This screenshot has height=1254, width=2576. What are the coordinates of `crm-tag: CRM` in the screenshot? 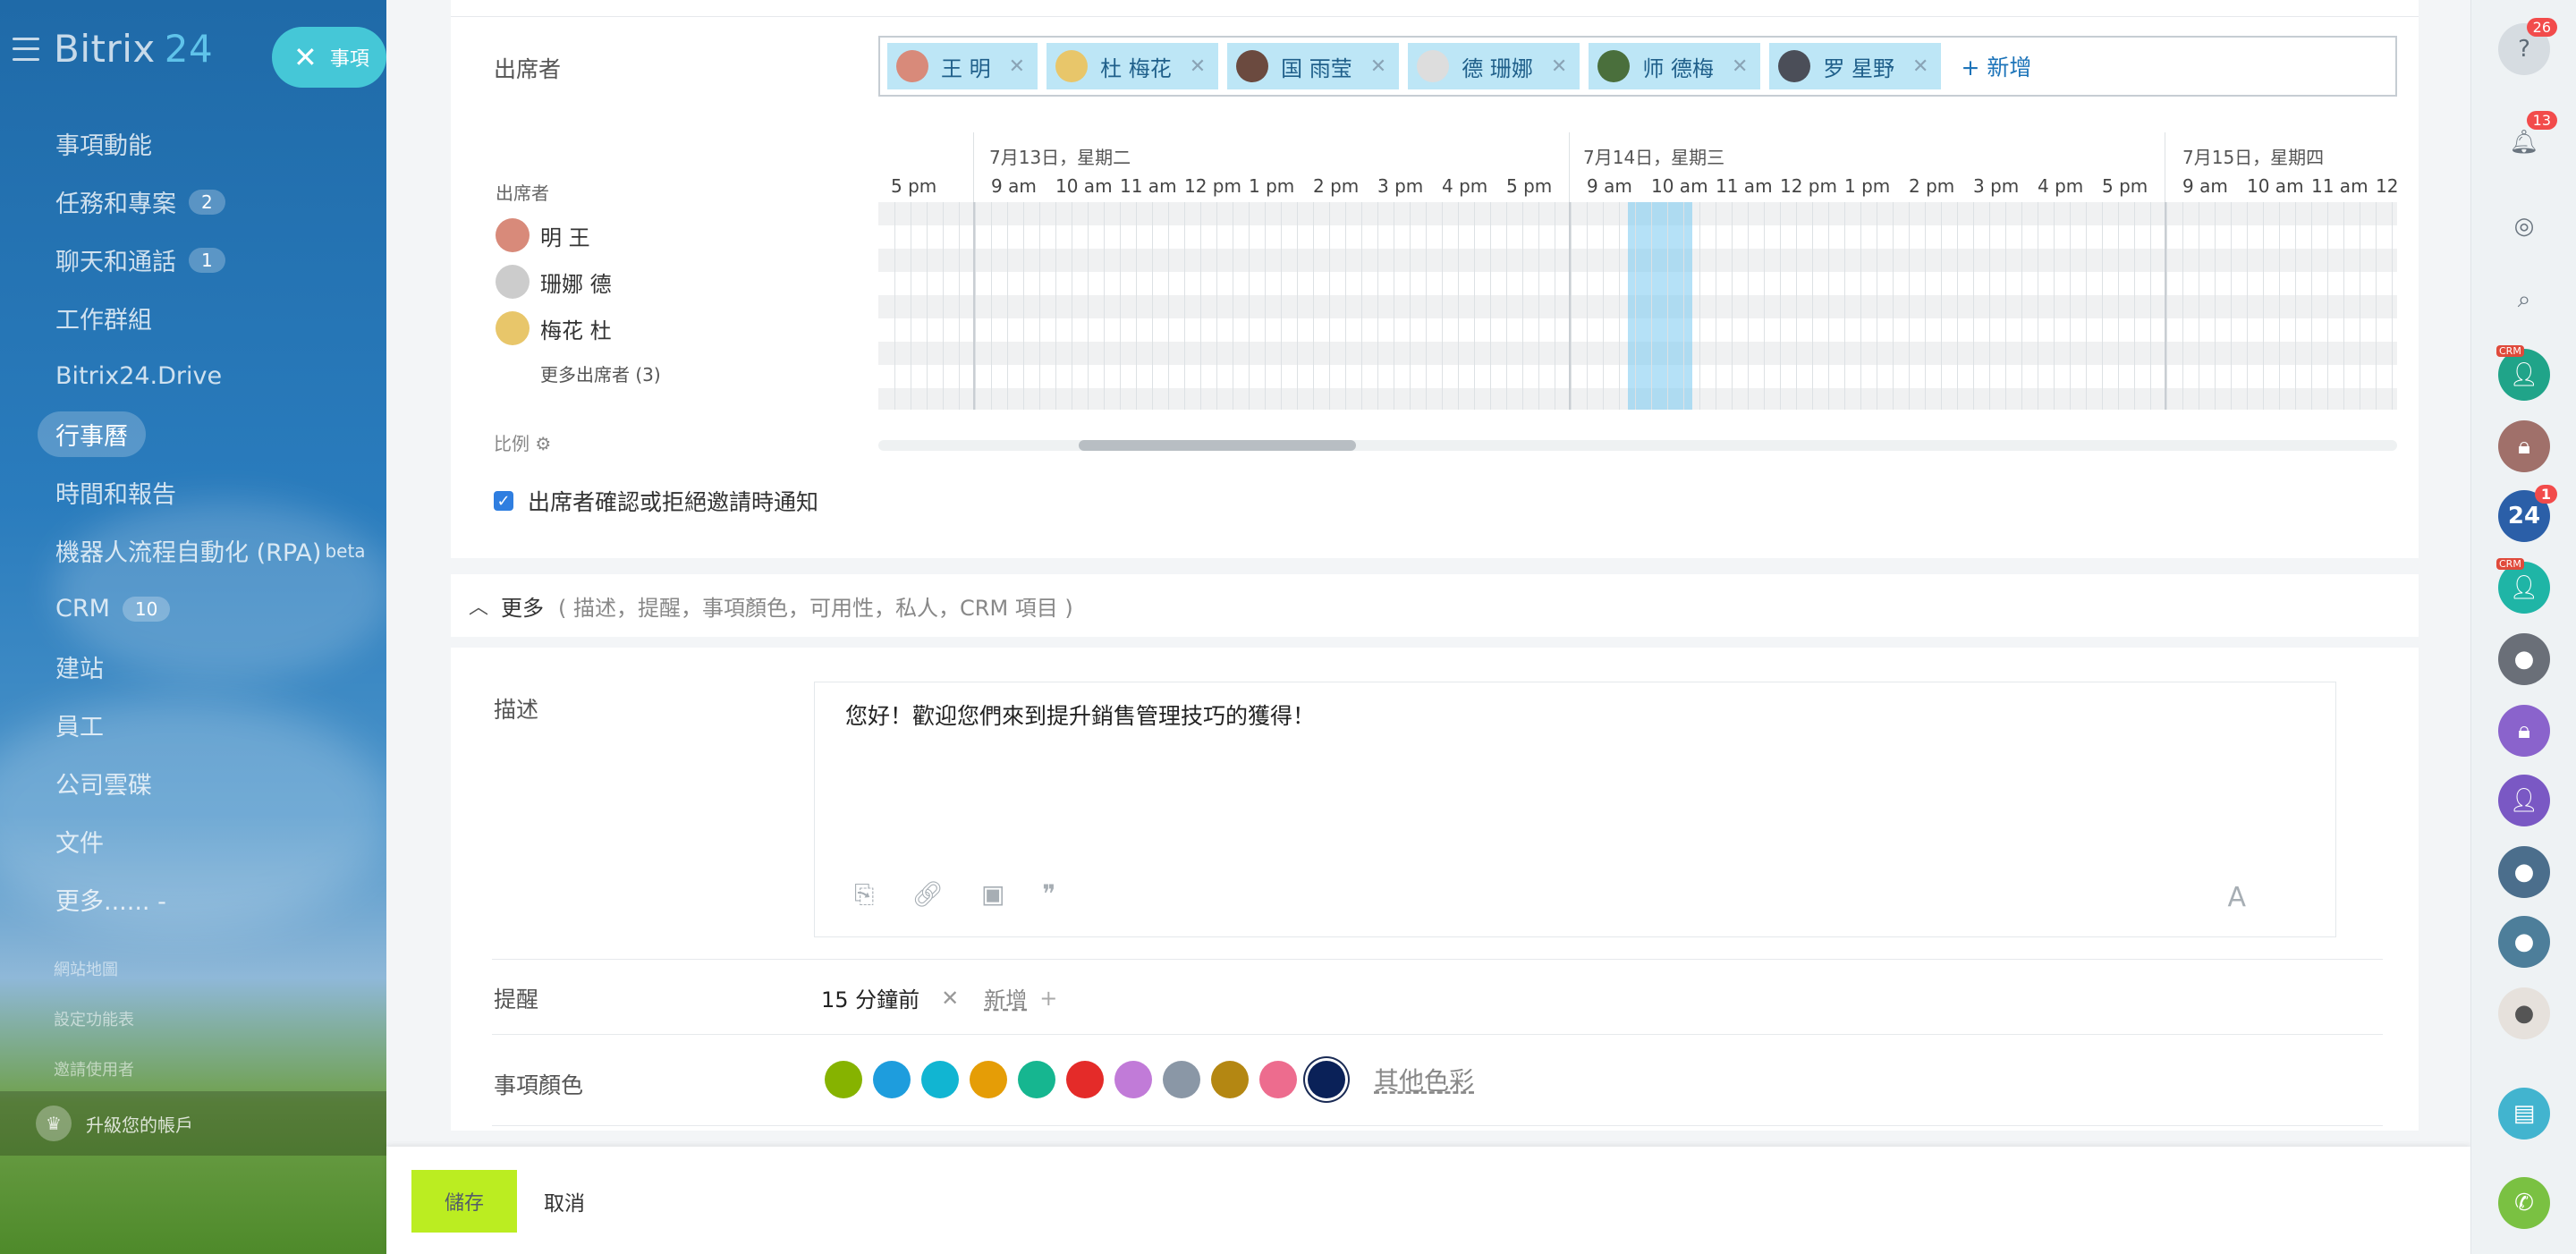 It's located at (2510, 564).